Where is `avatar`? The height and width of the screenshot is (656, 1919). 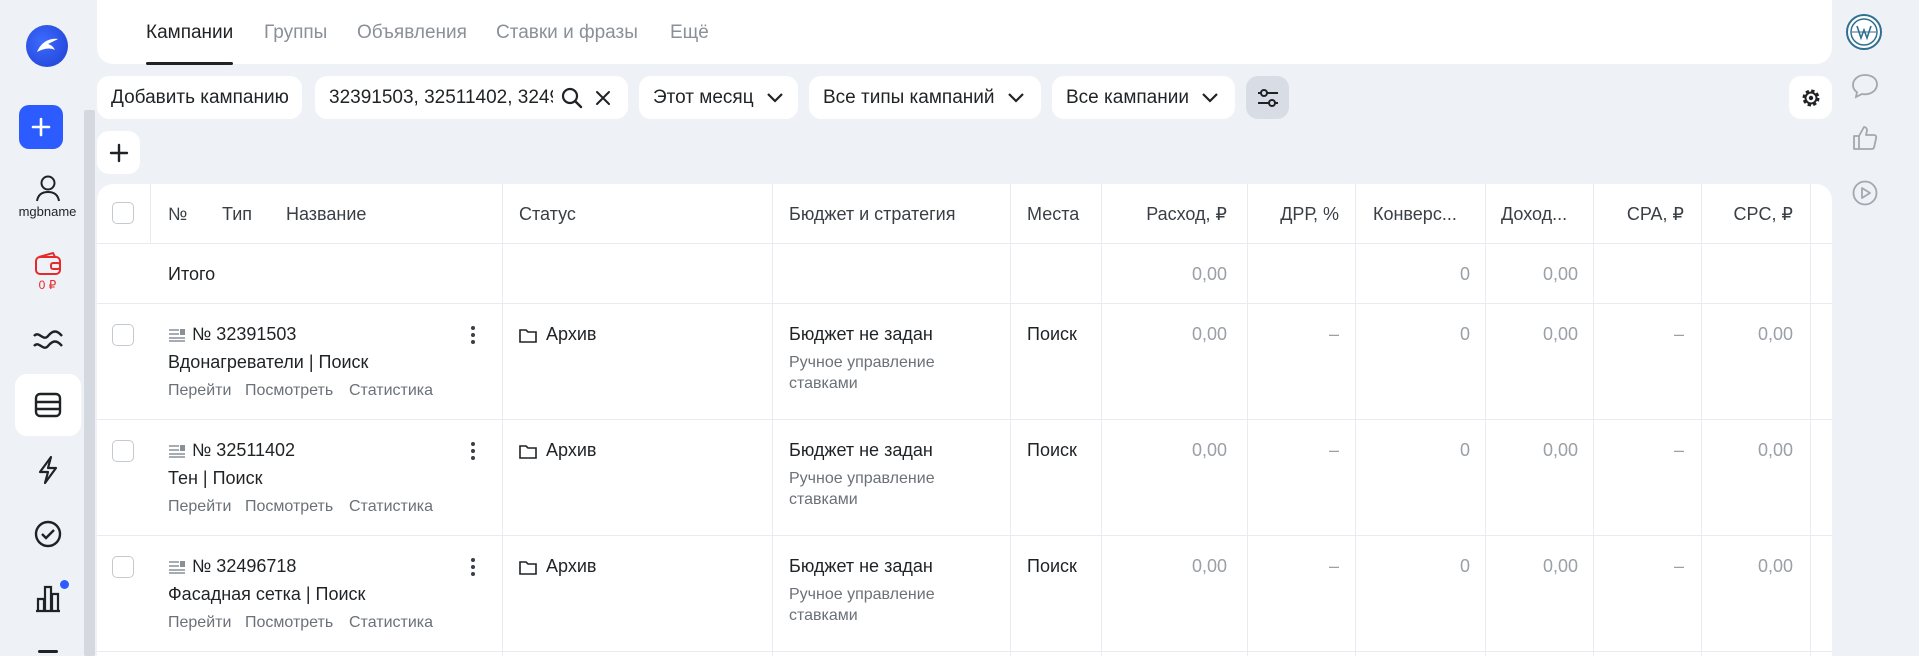 avatar is located at coordinates (1864, 32).